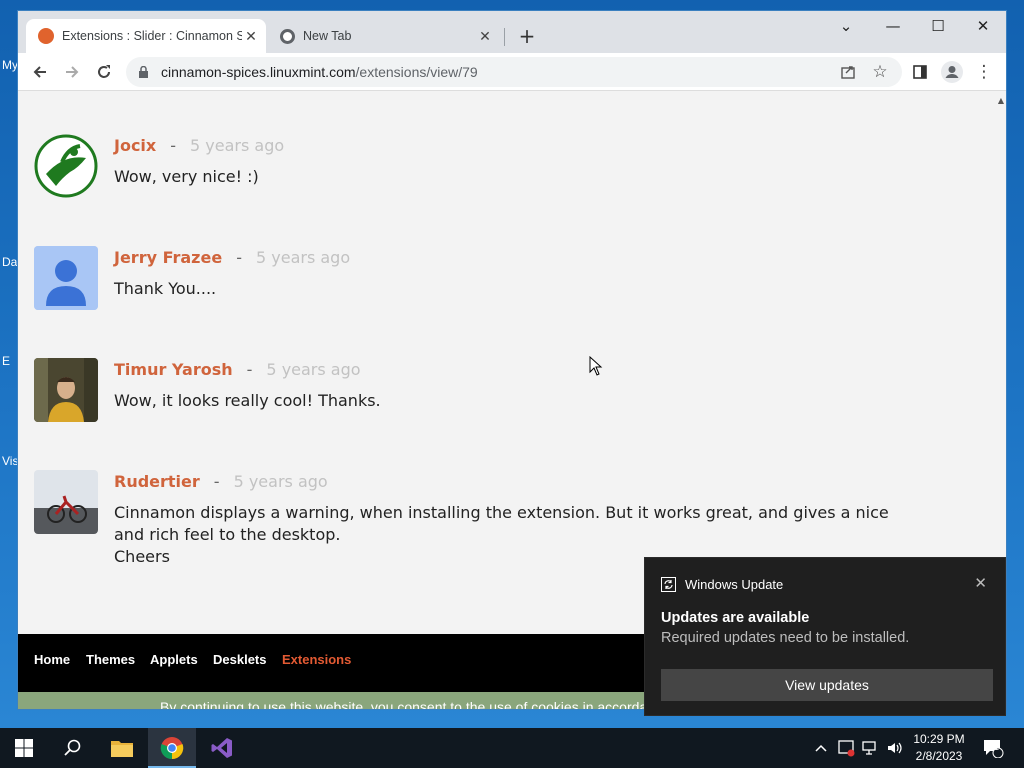 This screenshot has height=768, width=1024. Describe the element at coordinates (104, 72) in the screenshot. I see `reload-icon` at that location.